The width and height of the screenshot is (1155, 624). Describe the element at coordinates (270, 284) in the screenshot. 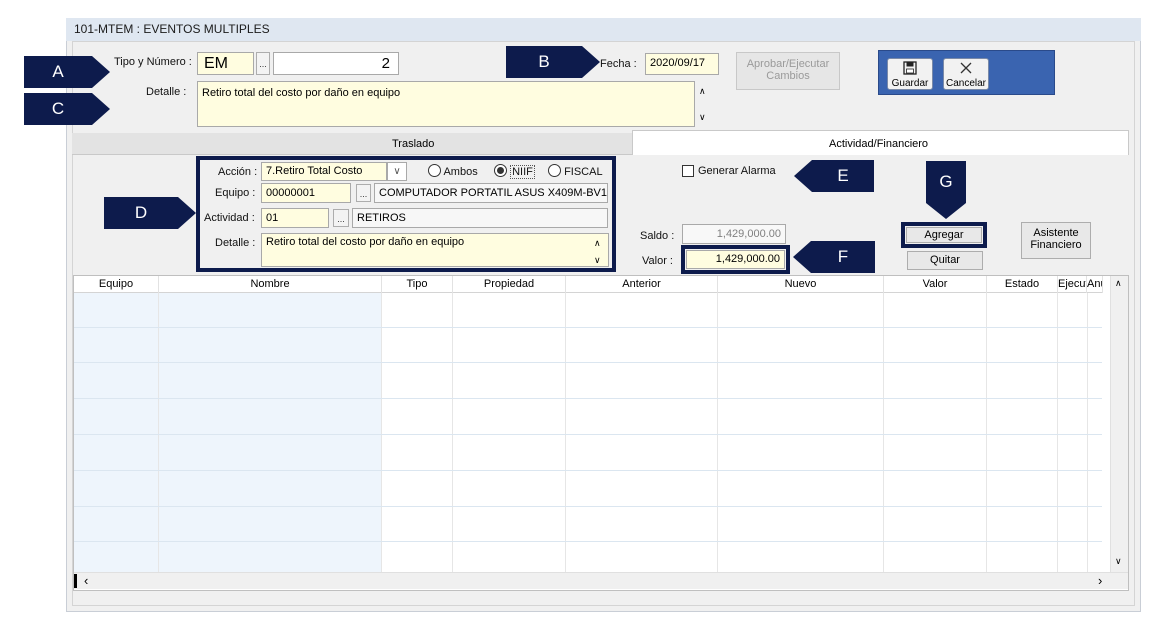

I see `col-nombre: Nombre` at that location.